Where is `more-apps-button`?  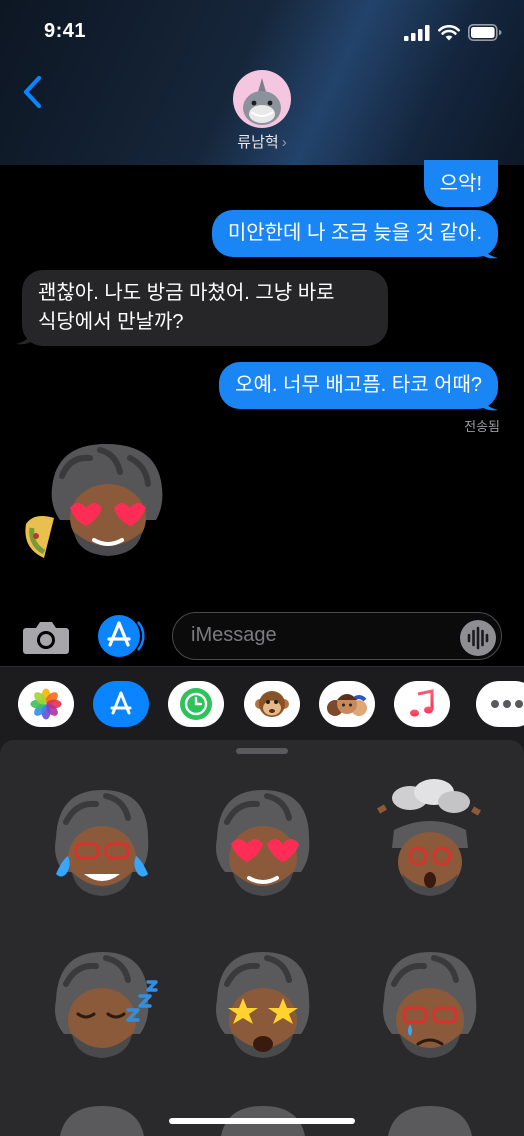
more-apps-button is located at coordinates (500, 704).